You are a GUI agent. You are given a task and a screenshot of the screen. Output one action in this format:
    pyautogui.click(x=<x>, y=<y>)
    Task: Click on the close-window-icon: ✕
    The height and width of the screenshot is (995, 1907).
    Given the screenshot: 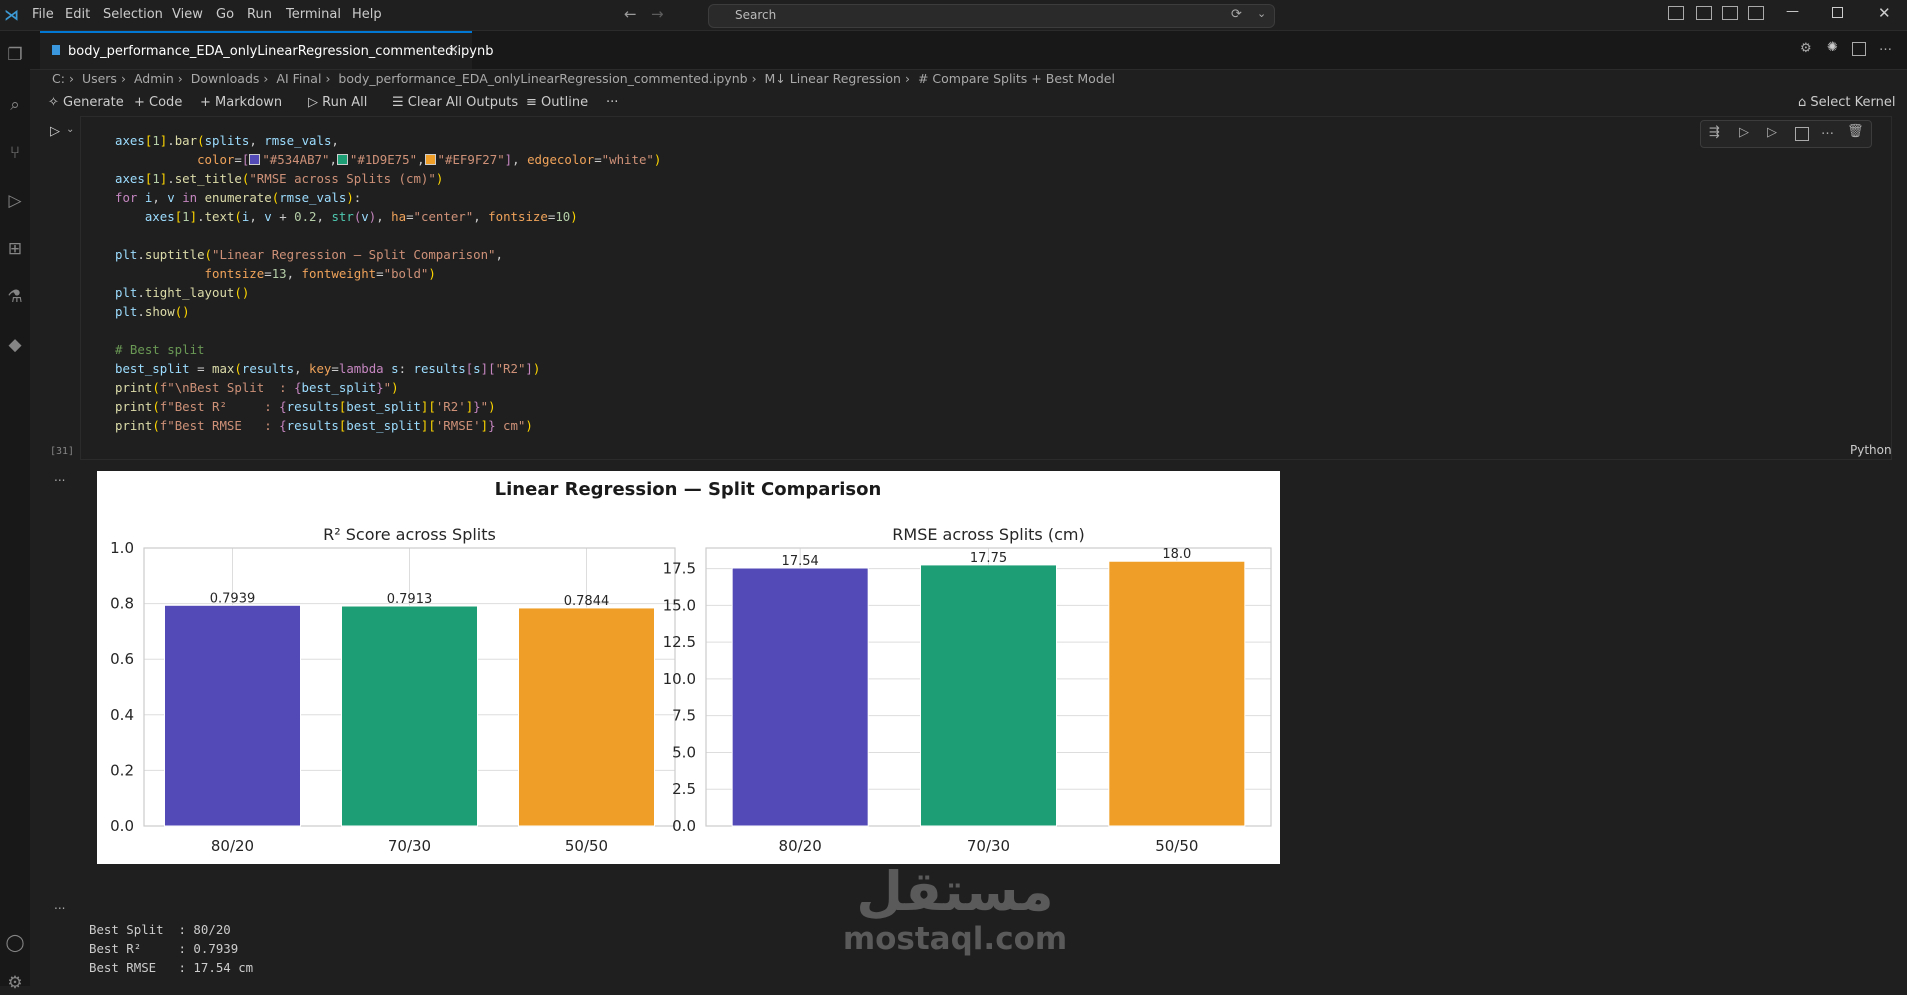 What is the action you would take?
    pyautogui.click(x=1884, y=13)
    